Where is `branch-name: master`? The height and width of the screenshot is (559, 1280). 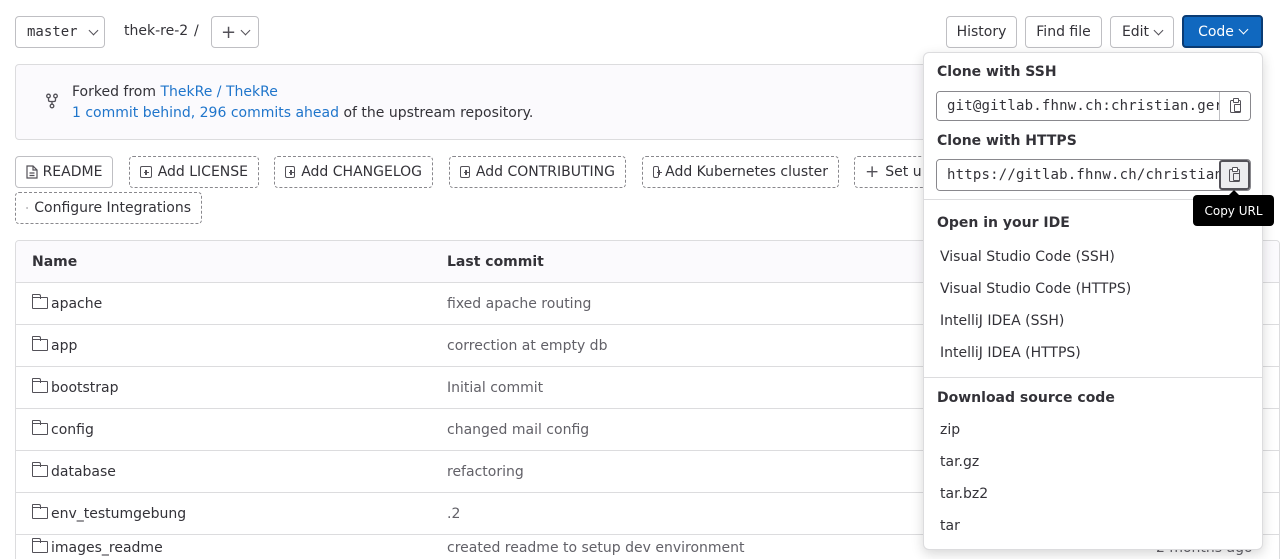
branch-name: master is located at coordinates (52, 32).